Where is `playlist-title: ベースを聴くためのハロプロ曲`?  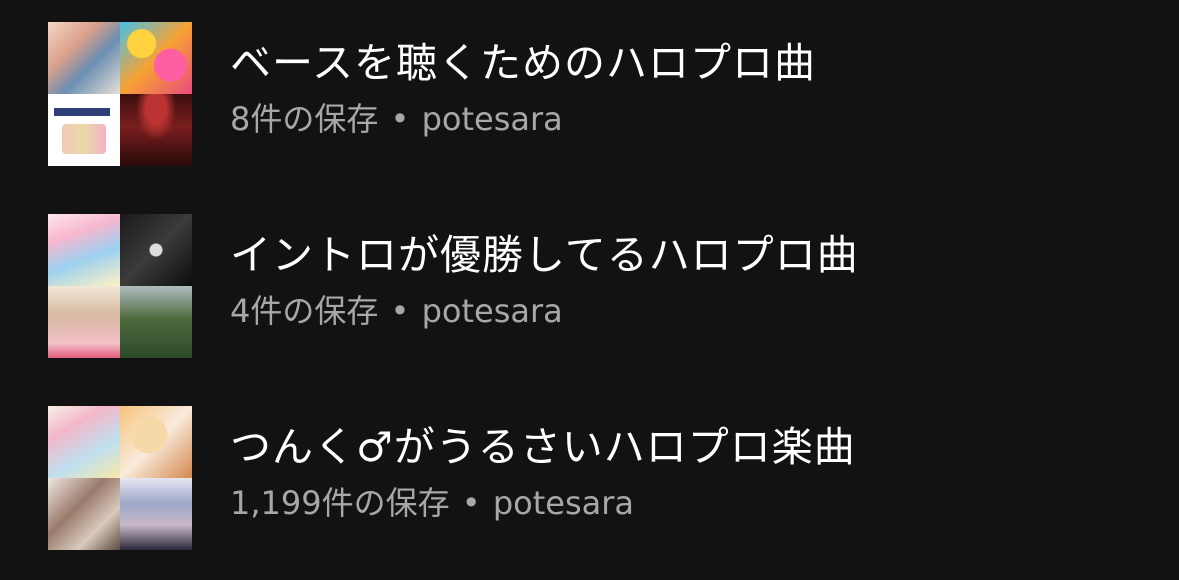
playlist-title: ベースを聴くためのハロプロ曲 is located at coordinates (523, 63).